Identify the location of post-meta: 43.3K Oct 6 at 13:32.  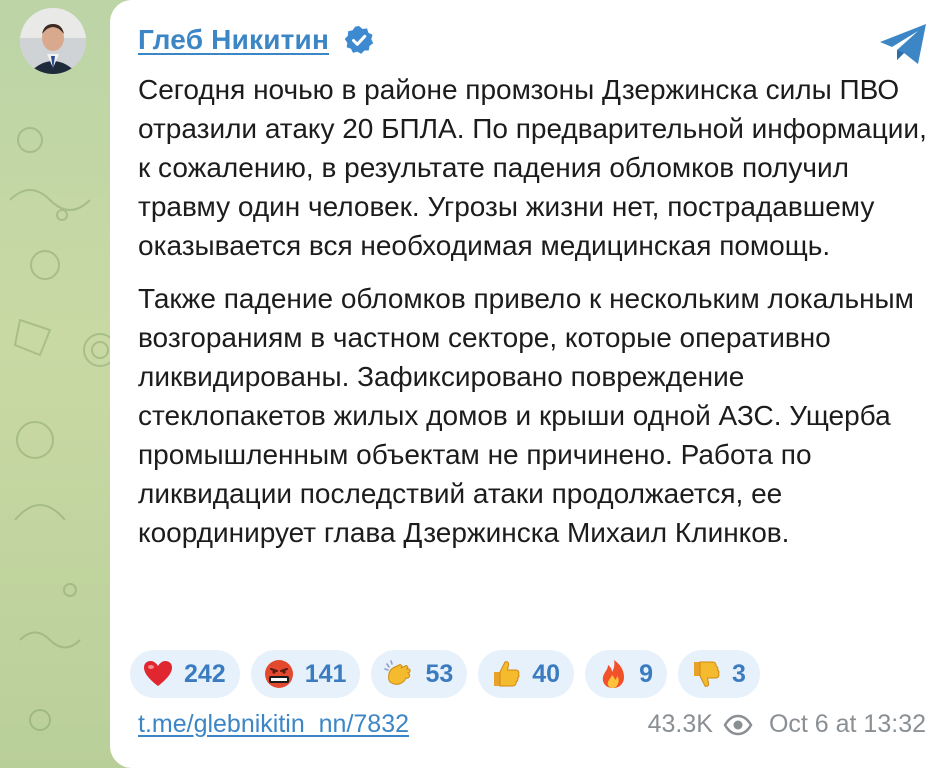
(787, 724).